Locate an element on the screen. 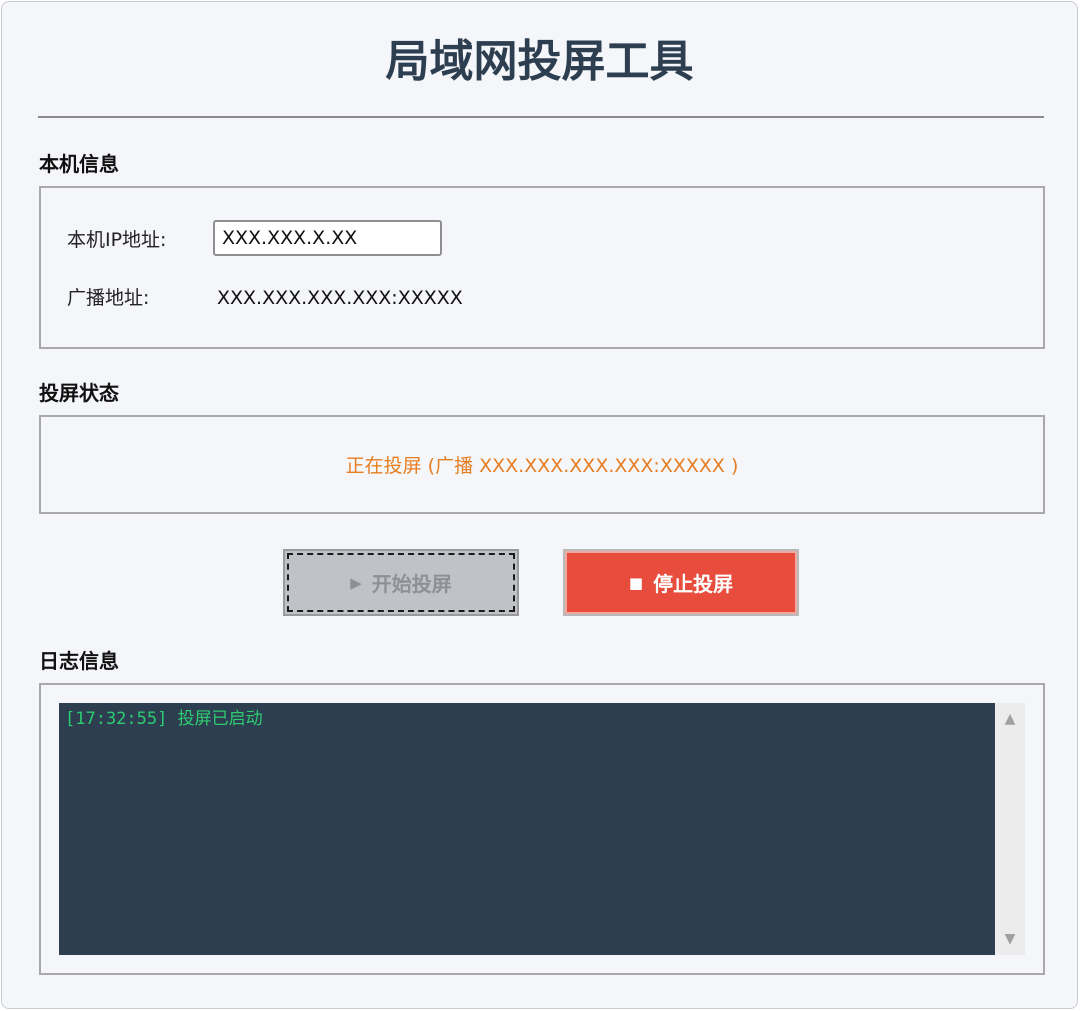  start-cast-button: ▶ 开始投屏 is located at coordinates (401, 582).